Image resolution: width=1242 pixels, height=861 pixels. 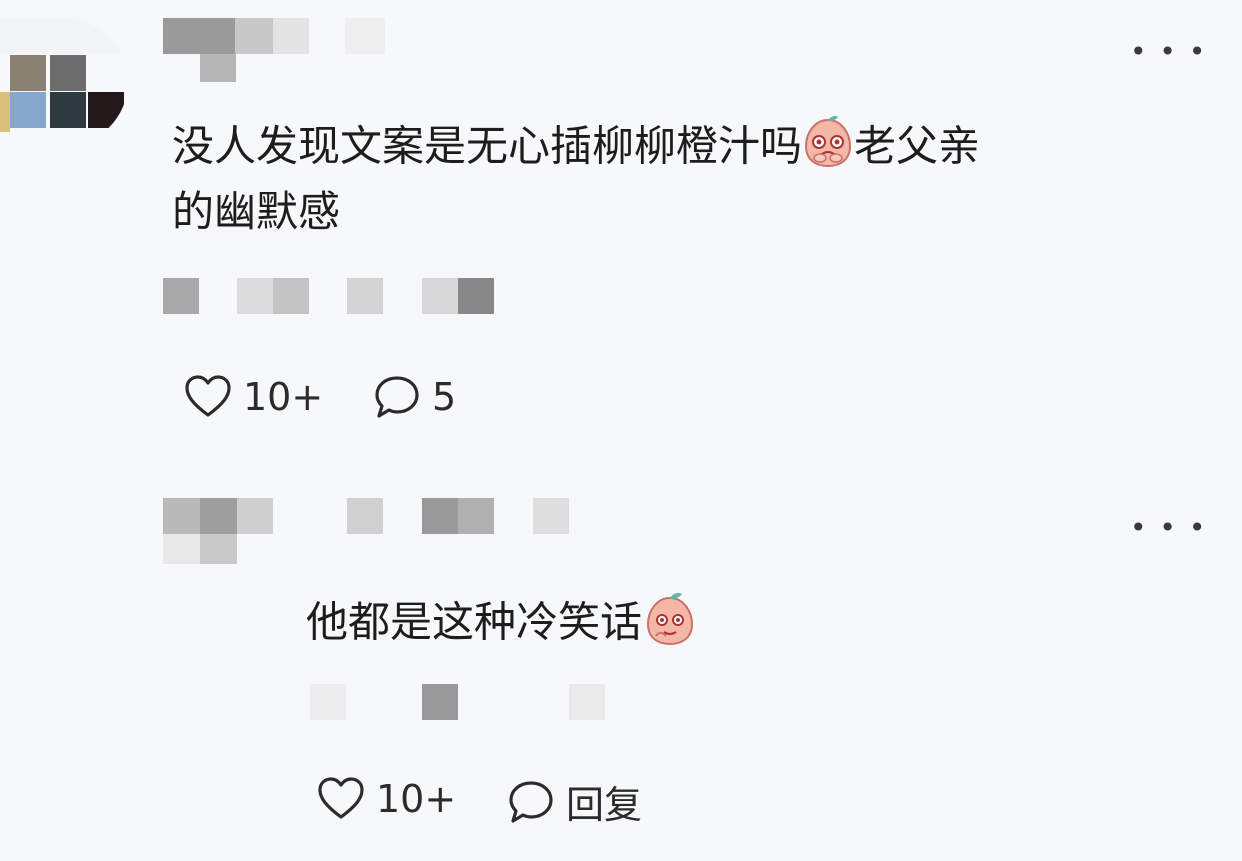 I want to click on comment-text: 没人发现文案是无心插柳柳橙汁吗 老父亲 的幽默感, so click(x=576, y=177).